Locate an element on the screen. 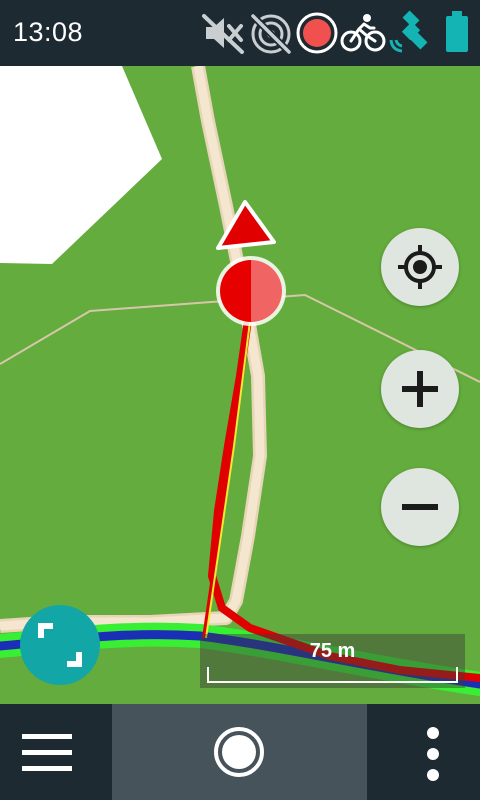 The image size is (480, 800). expand-icon is located at coordinates (60, 645).